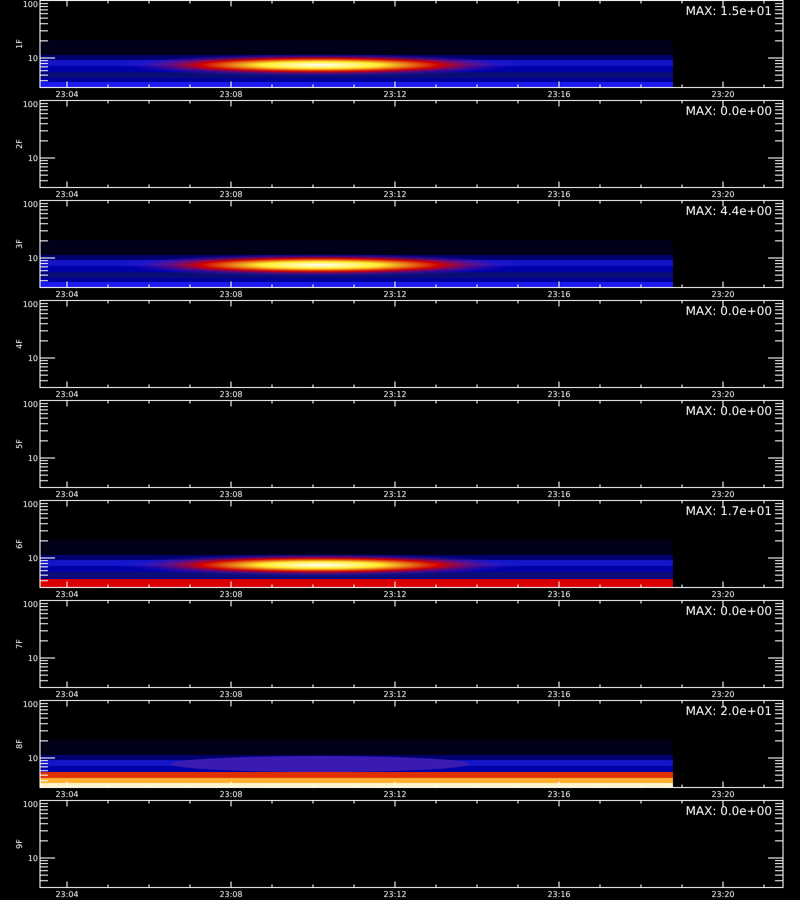 The height and width of the screenshot is (900, 800). Describe the element at coordinates (19, 744) in the screenshot. I see `panel-label: 8F` at that location.